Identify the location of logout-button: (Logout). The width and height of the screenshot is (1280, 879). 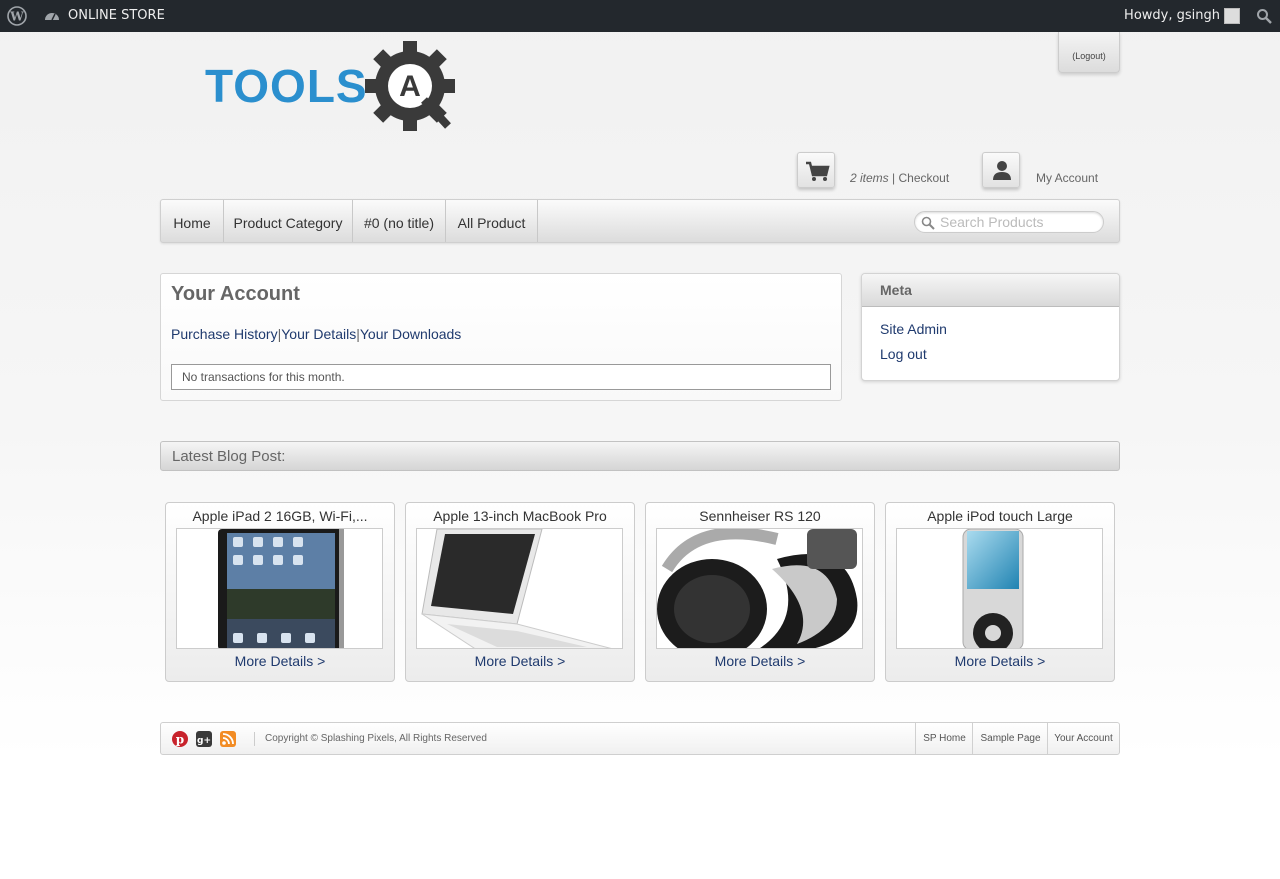
(1089, 52).